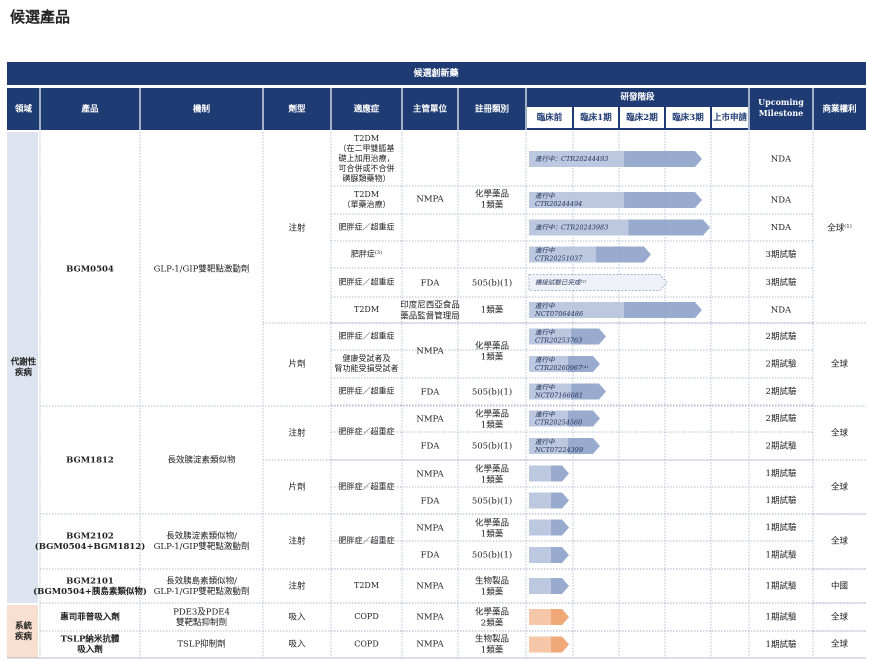  I want to click on header-milestone: Upcoming, so click(781, 102).